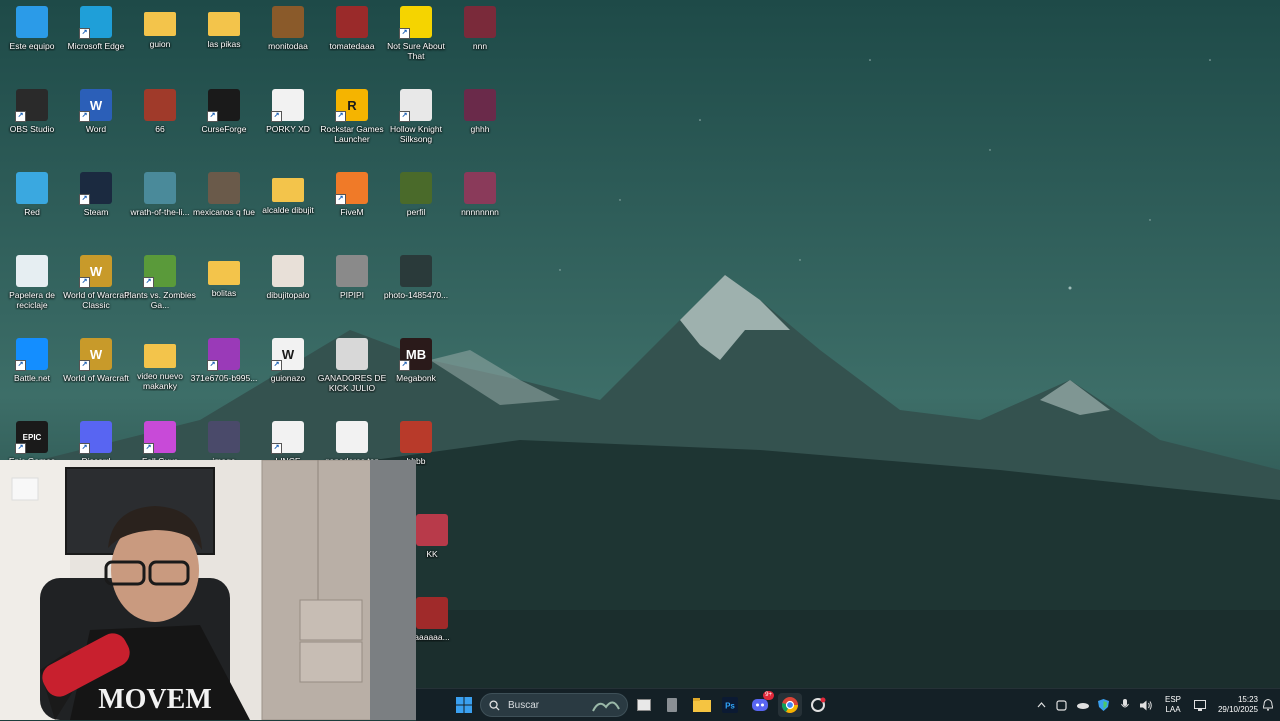  I want to click on desktop-icon-label: las pikas, so click(224, 44).